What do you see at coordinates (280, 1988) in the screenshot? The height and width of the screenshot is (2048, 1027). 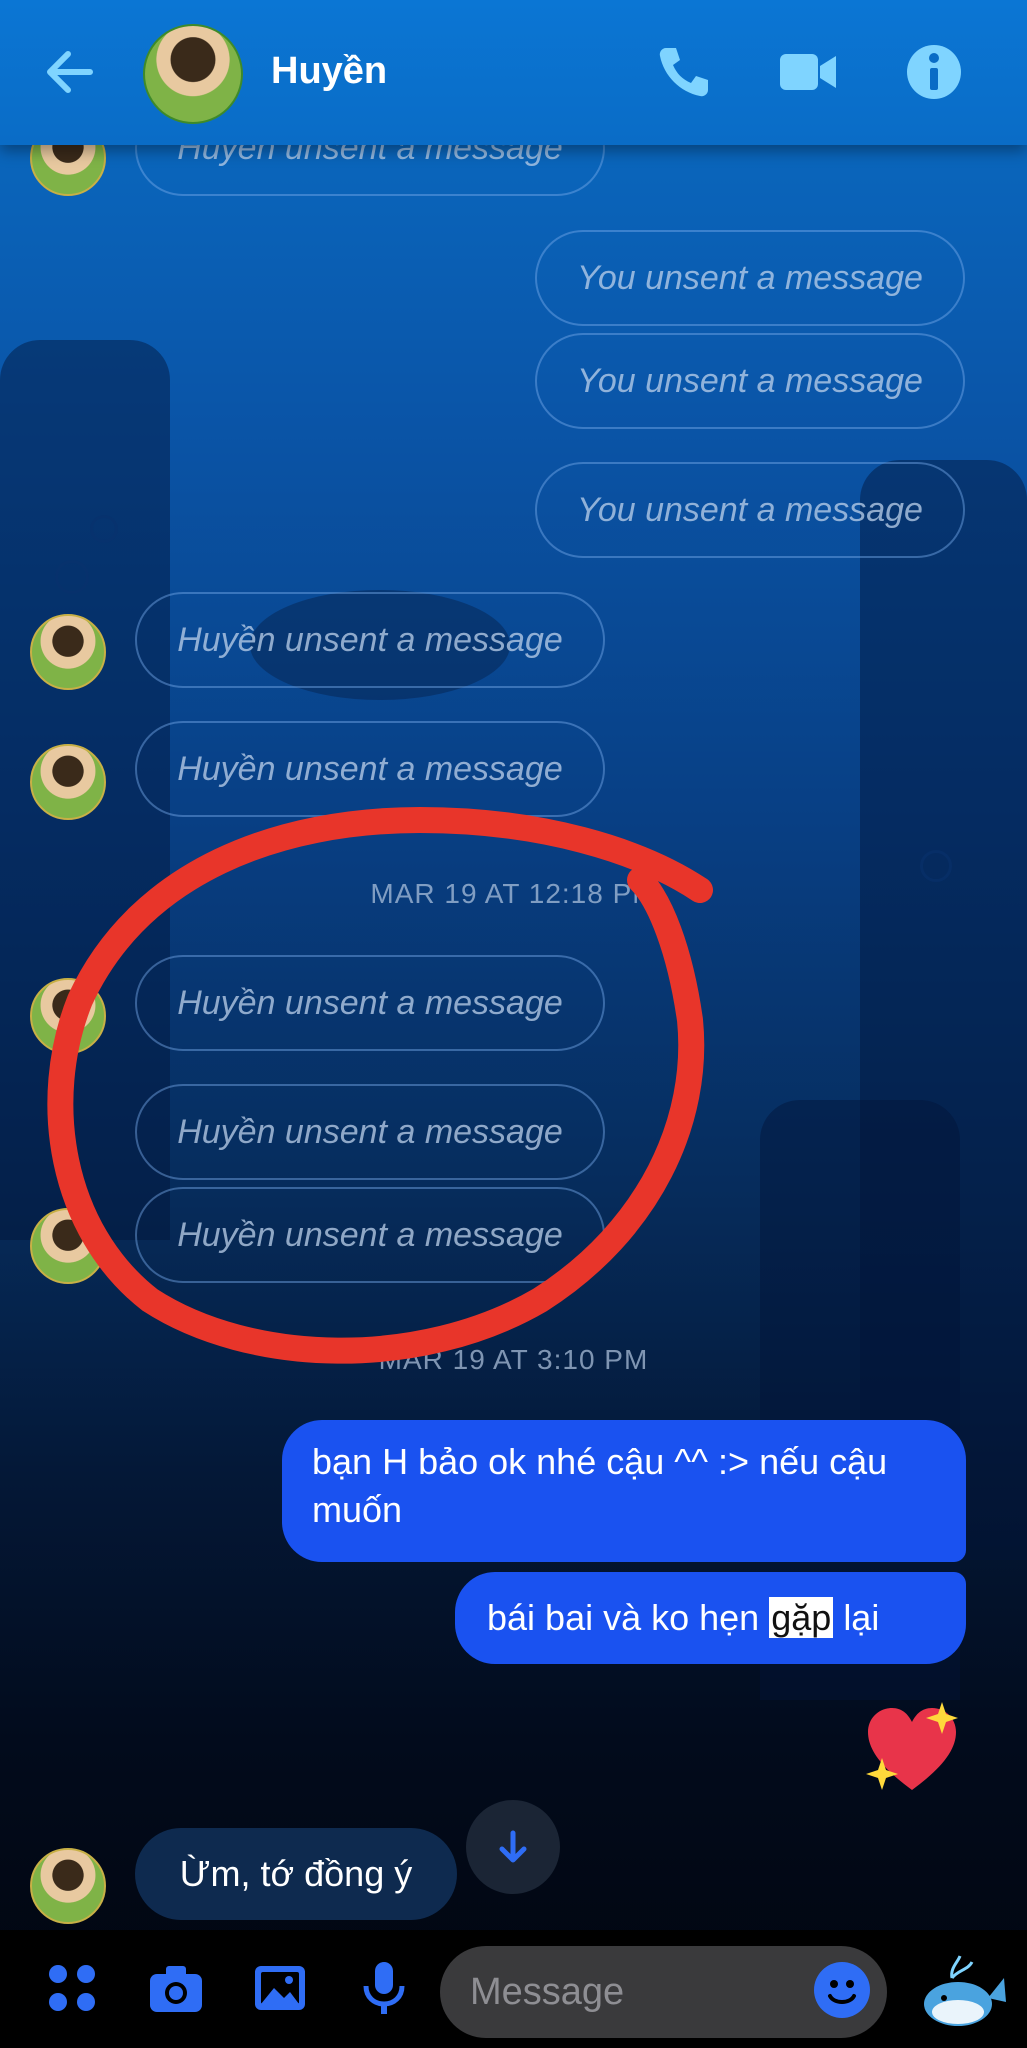 I see `gallery-icon` at bounding box center [280, 1988].